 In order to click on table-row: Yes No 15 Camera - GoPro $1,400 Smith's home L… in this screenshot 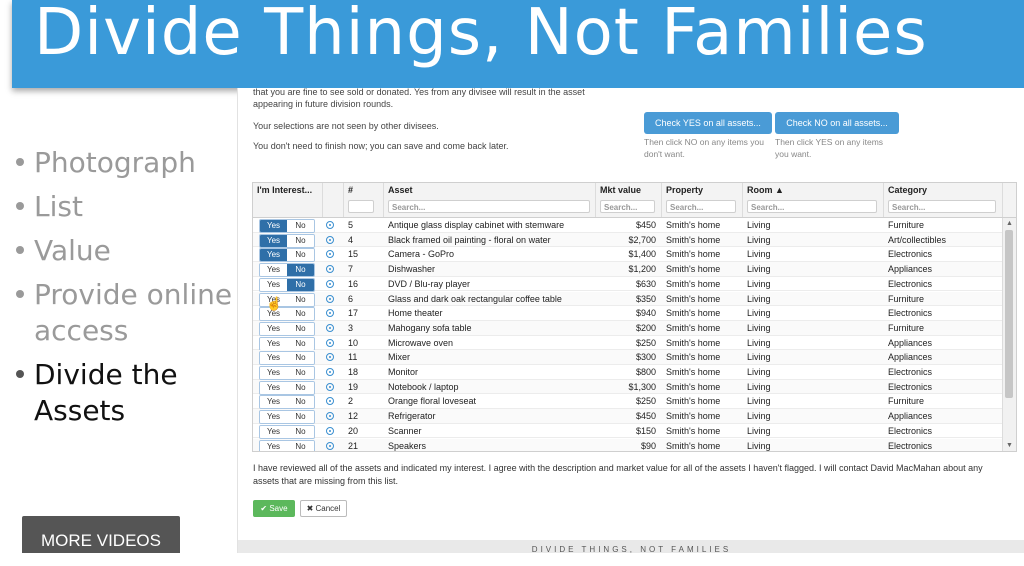, I will do `click(627, 255)`.